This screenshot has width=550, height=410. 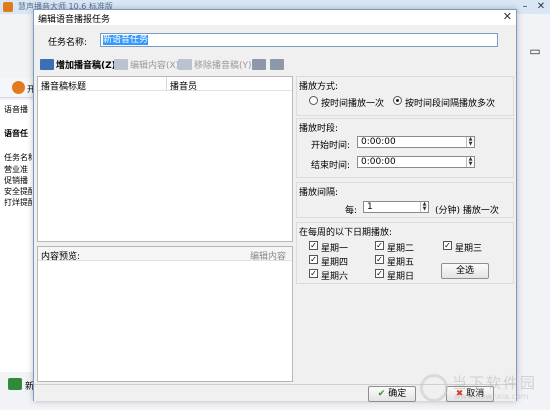 I want to click on edit-content-icon, so click(x=121, y=64).